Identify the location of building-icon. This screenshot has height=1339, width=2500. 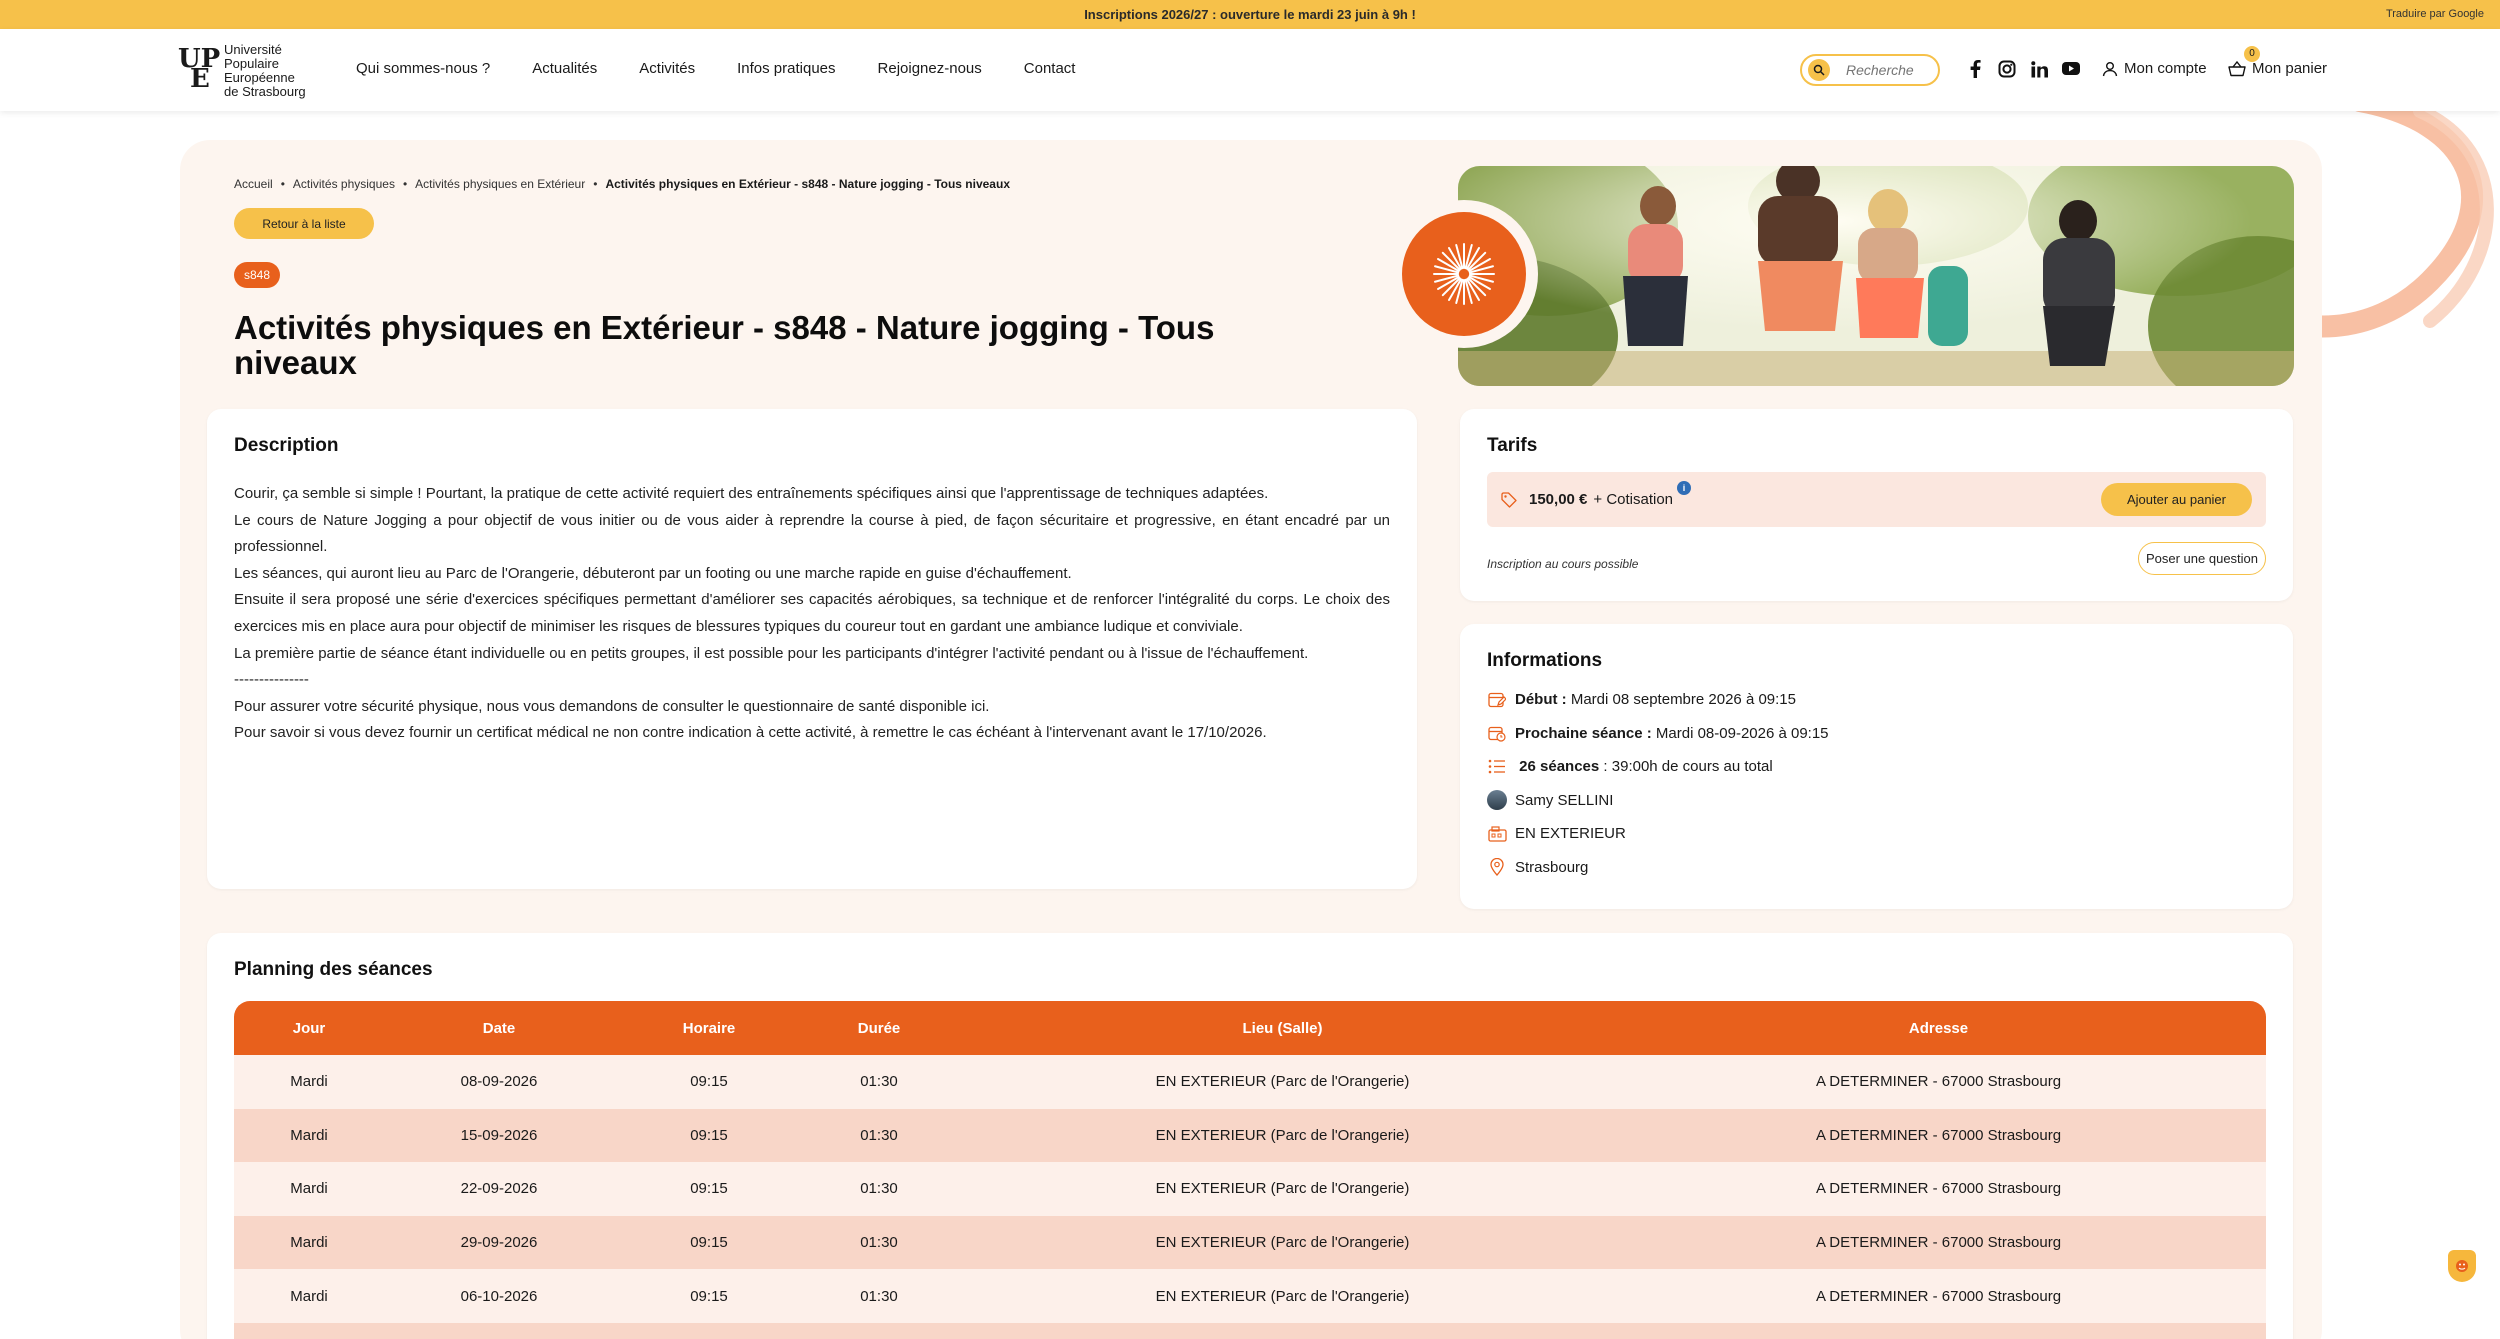
(1497, 834).